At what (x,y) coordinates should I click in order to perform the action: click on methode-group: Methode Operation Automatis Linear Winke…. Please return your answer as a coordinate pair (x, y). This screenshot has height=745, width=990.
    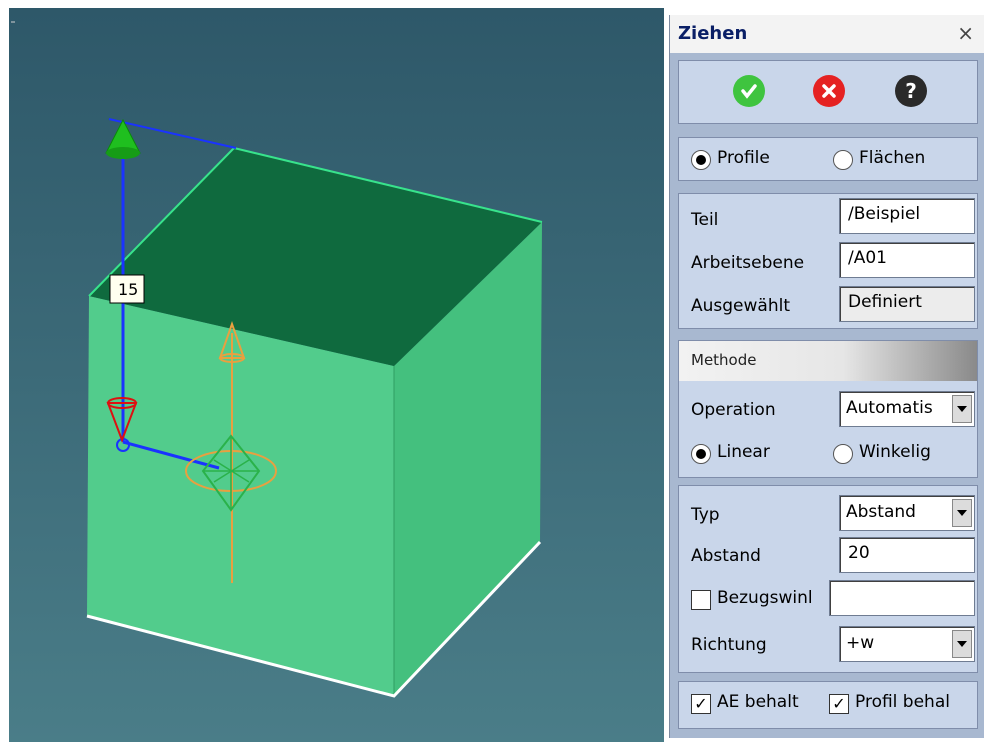
    Looking at the image, I should click on (828, 409).